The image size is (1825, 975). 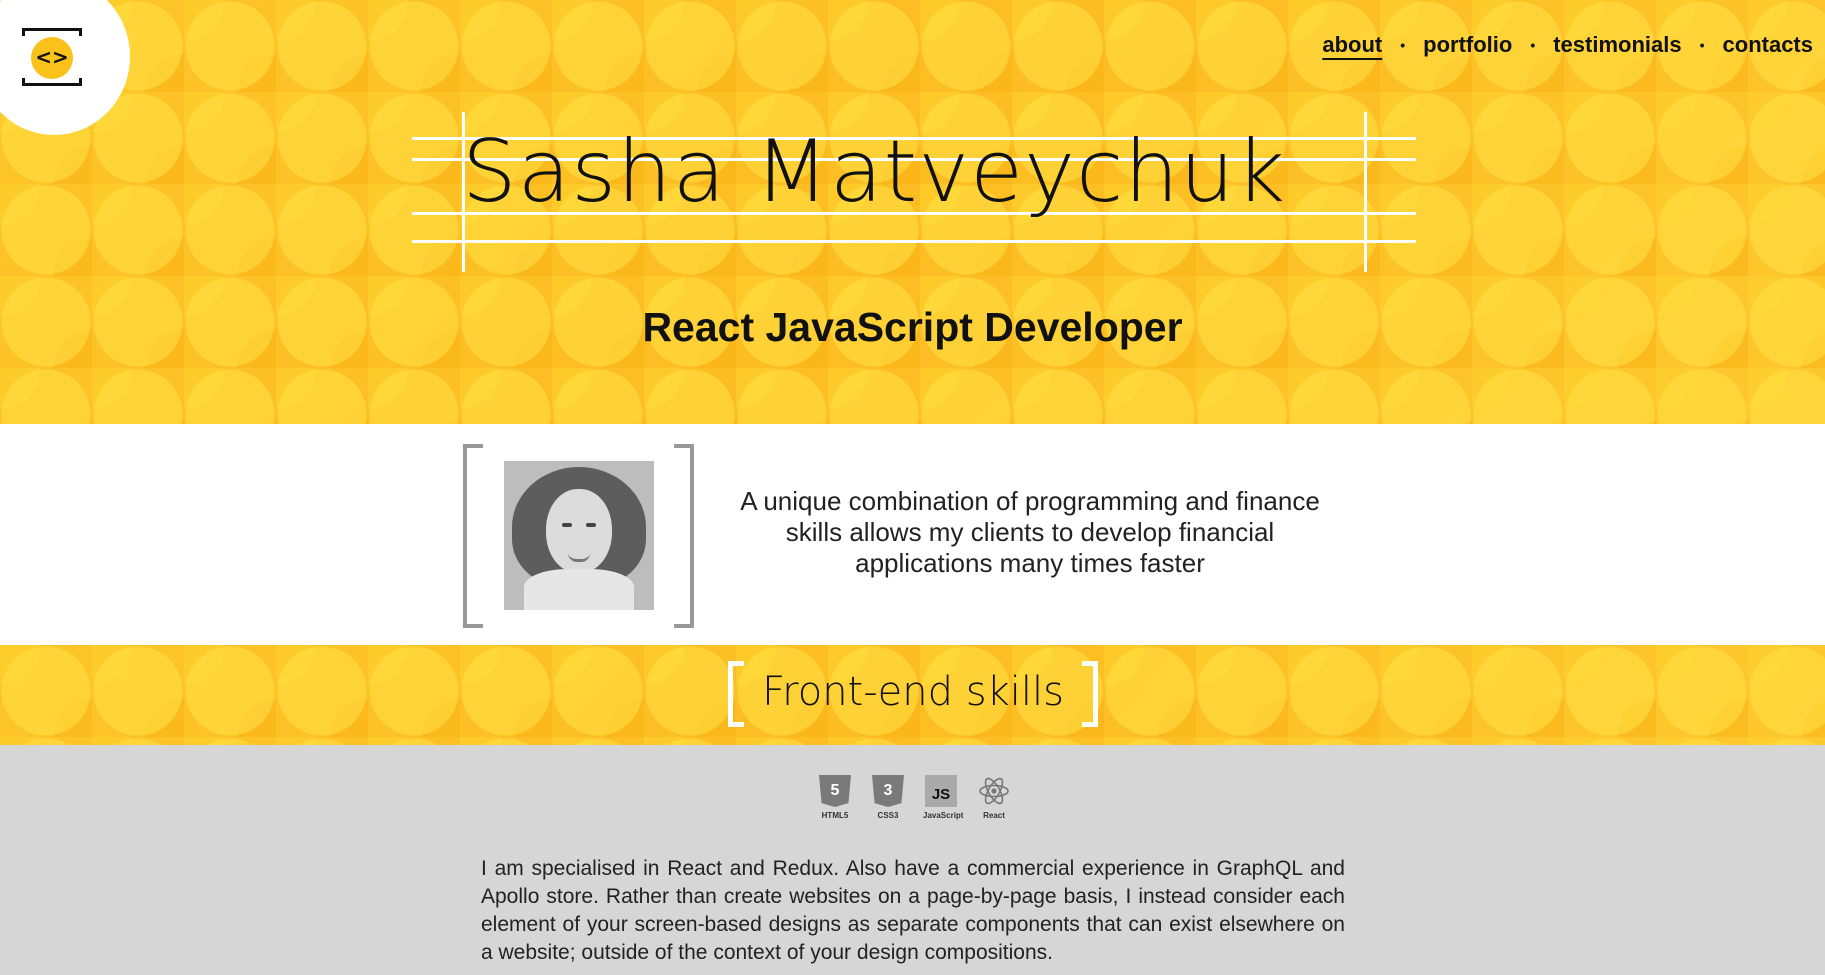 I want to click on tech-item: React, so click(x=994, y=797).